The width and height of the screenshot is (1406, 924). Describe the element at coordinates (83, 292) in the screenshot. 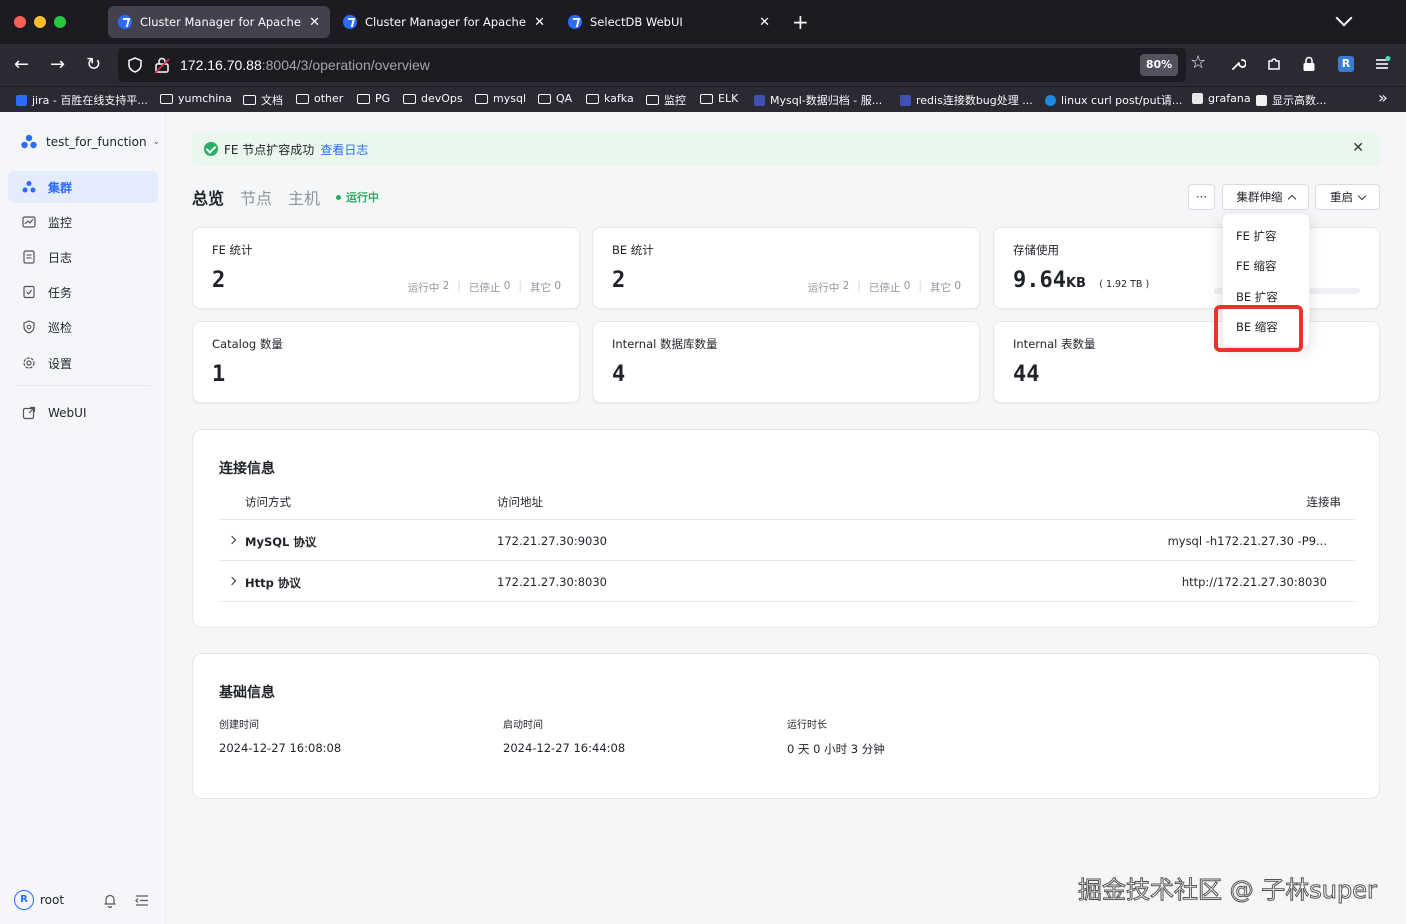

I see `sidebar-item-tasks: 任务` at that location.